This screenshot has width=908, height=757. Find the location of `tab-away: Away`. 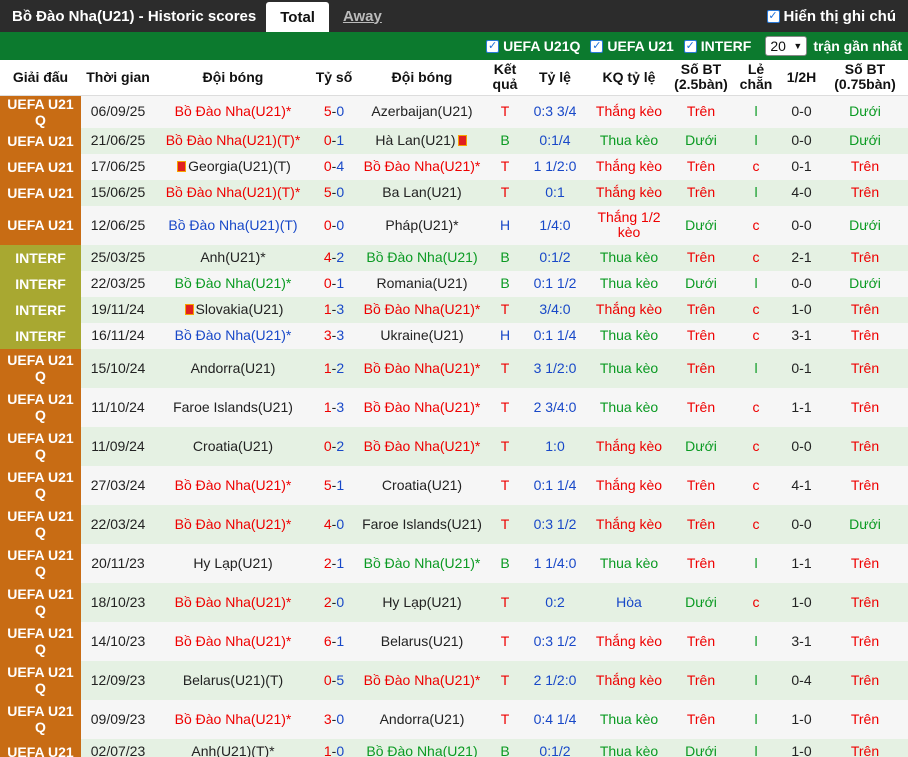

tab-away: Away is located at coordinates (362, 16).